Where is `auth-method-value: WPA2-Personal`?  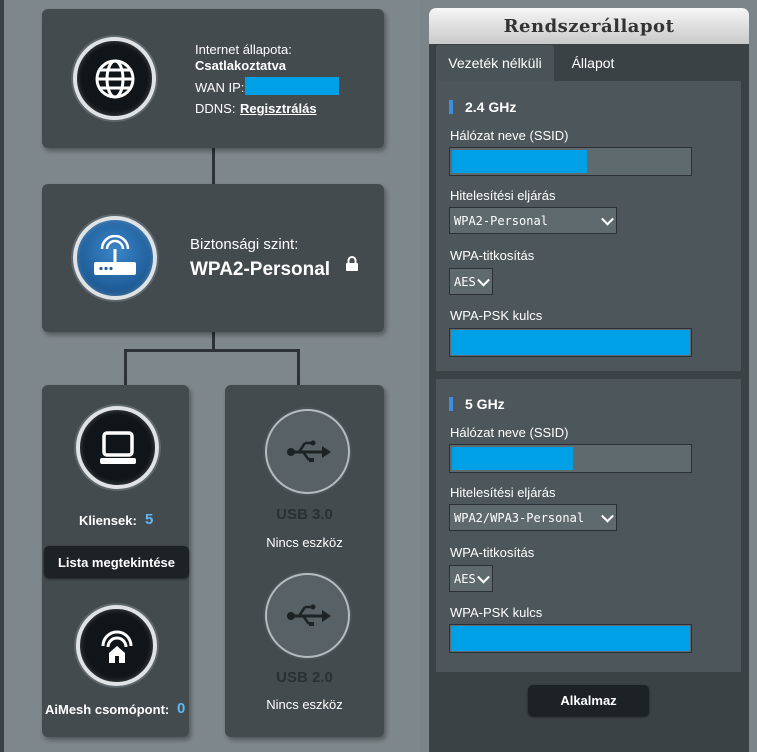 auth-method-value: WPA2-Personal is located at coordinates (501, 220).